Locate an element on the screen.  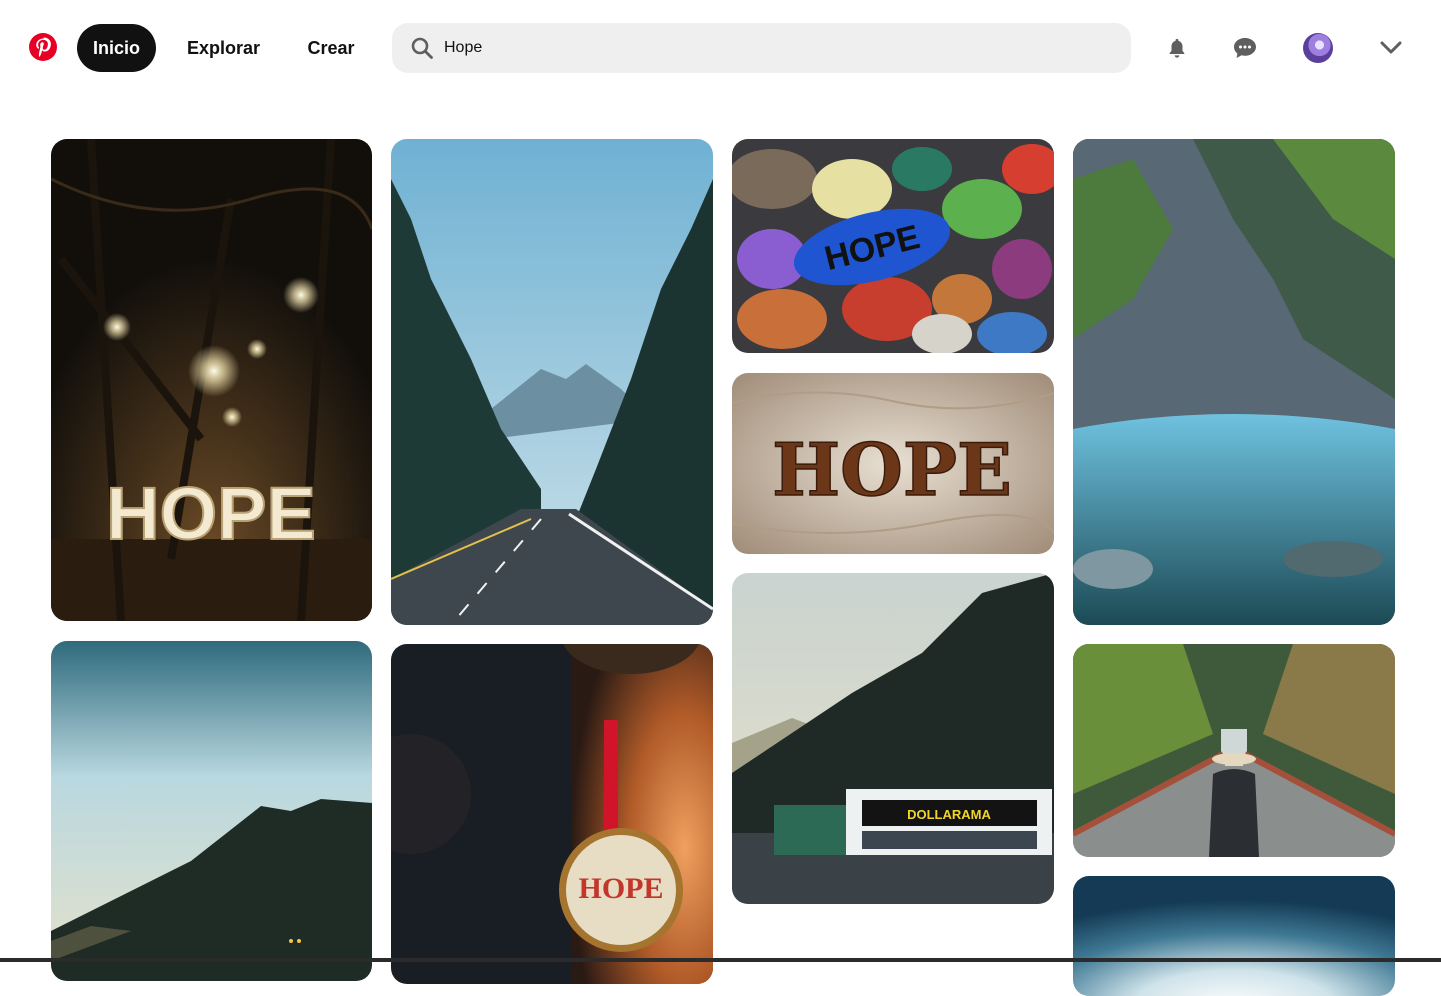
notifications-button is located at coordinates (1177, 48).